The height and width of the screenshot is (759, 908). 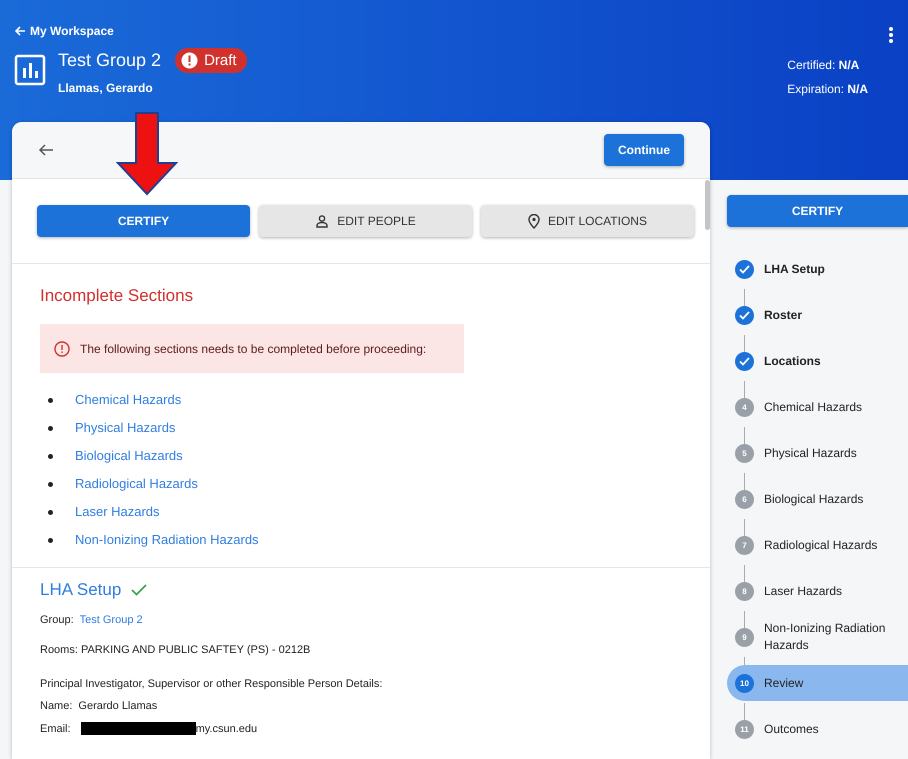 I want to click on step-item: Locations, so click(x=817, y=361).